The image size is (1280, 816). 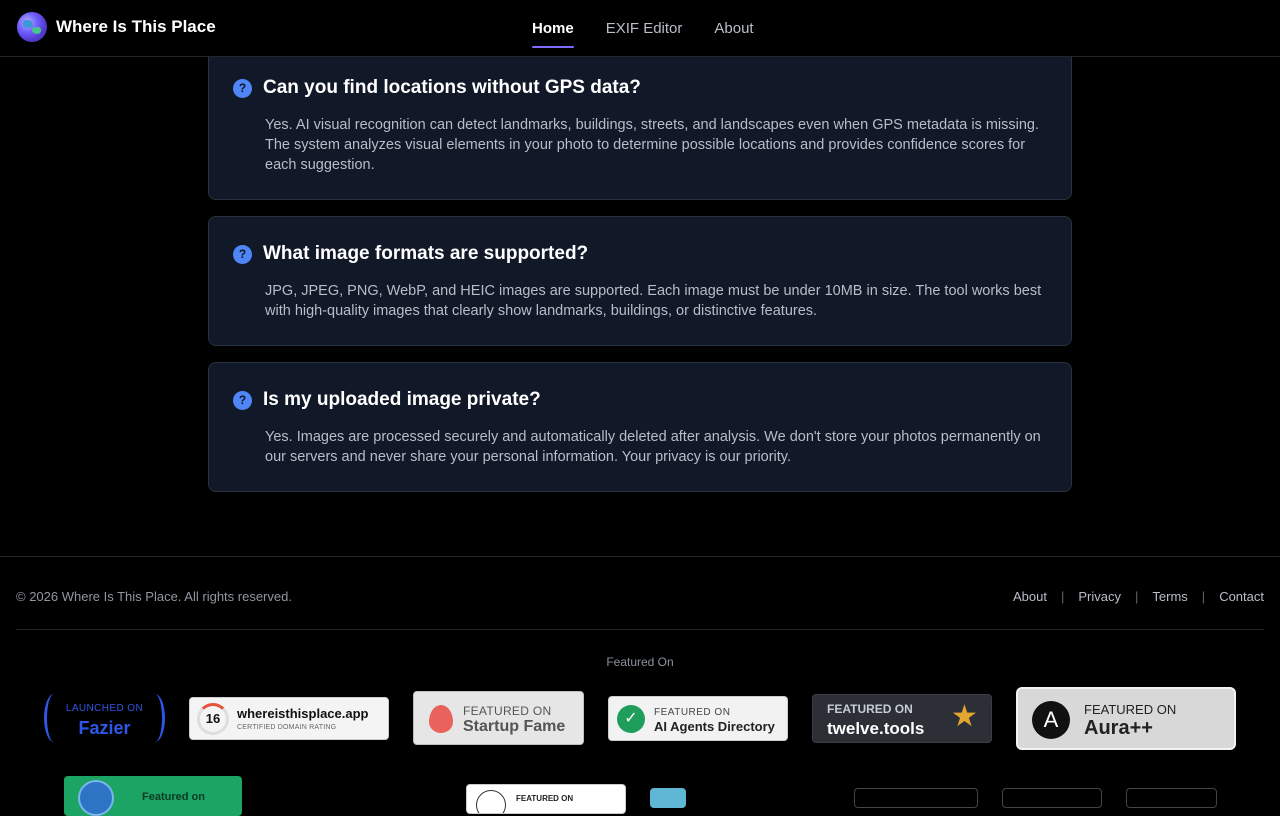 What do you see at coordinates (1169, 596) in the screenshot?
I see `footer-link-terms: Terms` at bounding box center [1169, 596].